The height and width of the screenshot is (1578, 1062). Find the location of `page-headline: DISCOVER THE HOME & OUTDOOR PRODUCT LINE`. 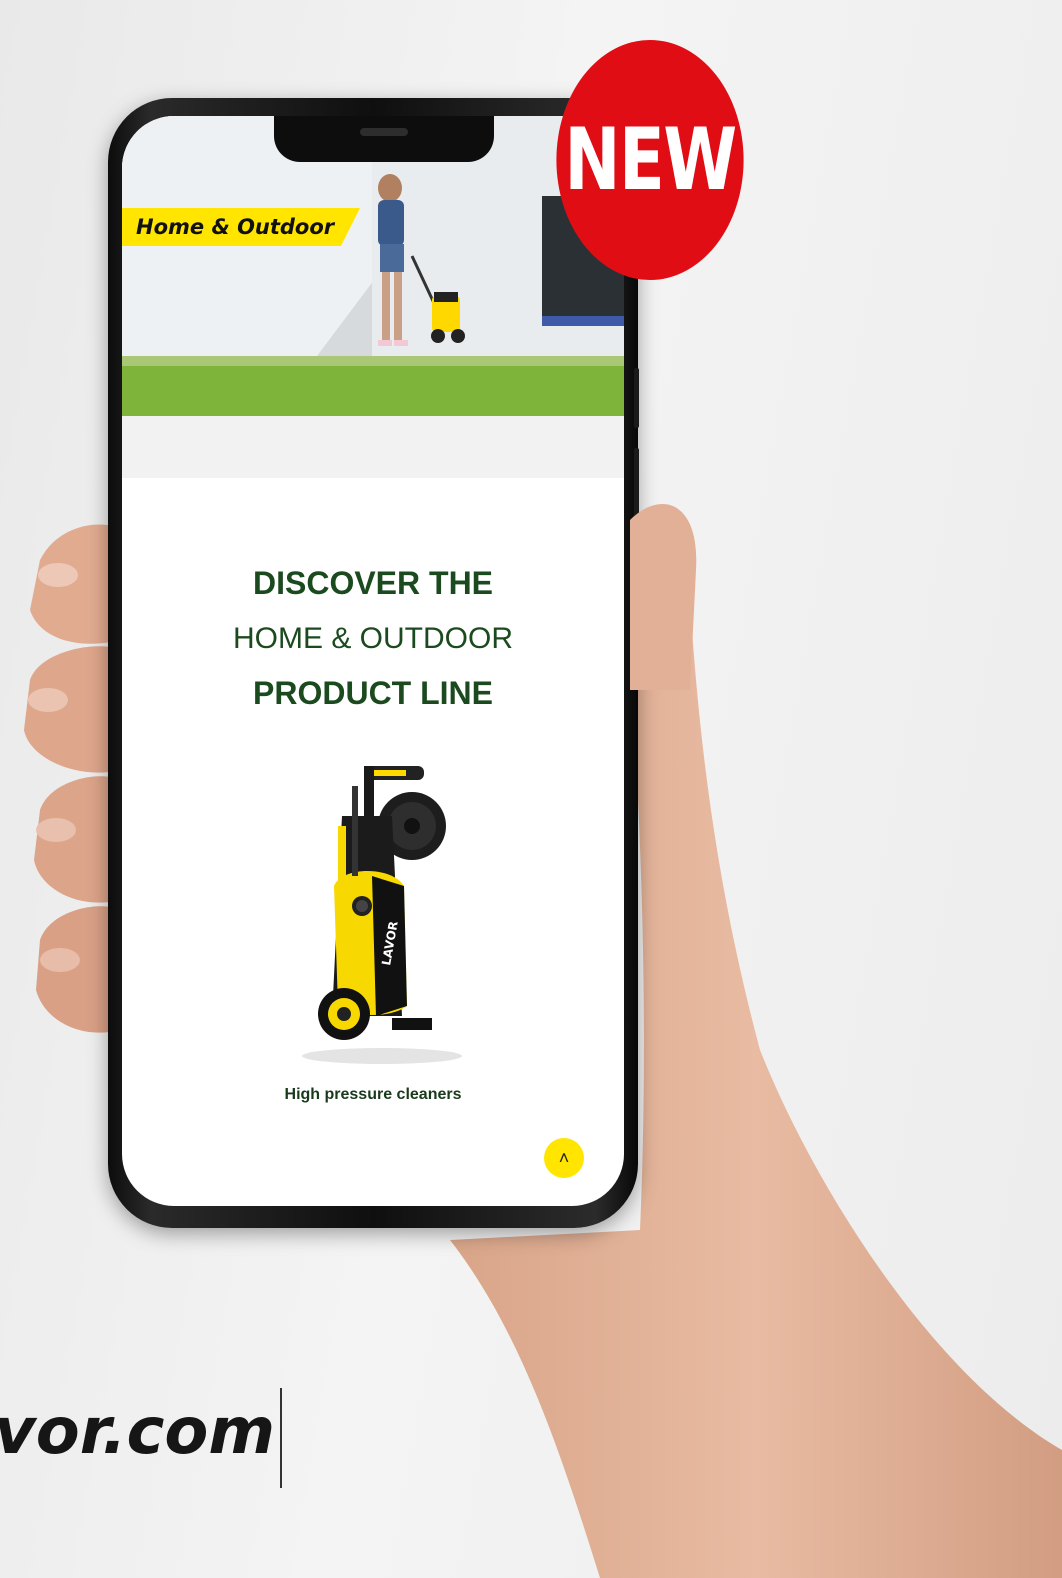

page-headline: DISCOVER THE HOME & OUTDOOR PRODUCT LINE is located at coordinates (373, 638).